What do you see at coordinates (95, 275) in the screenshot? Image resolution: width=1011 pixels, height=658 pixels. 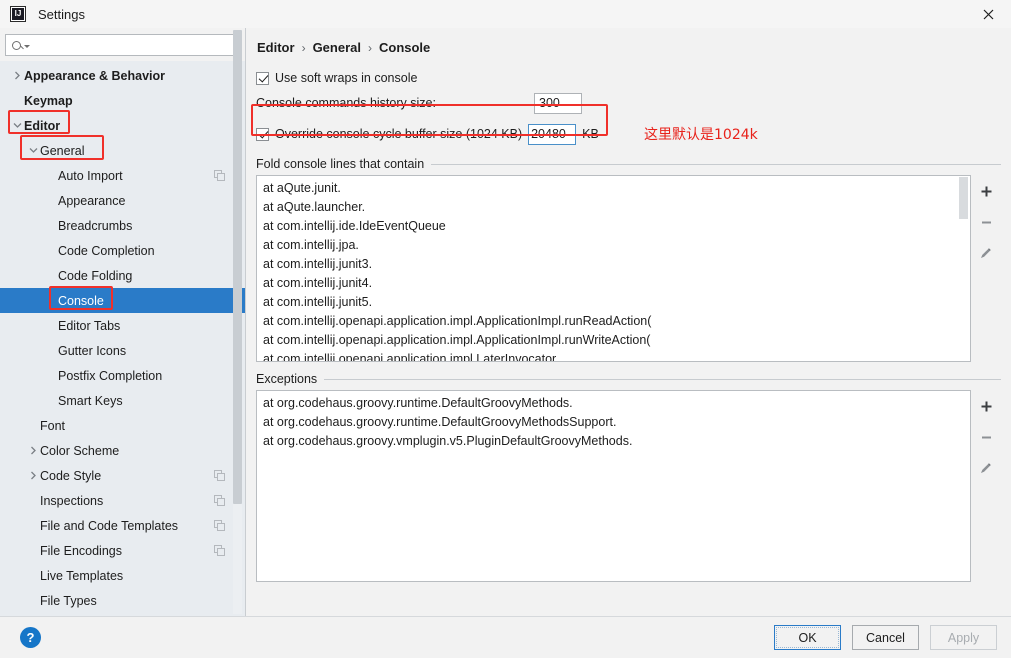 I see `sidebar-item-label: Code Folding` at bounding box center [95, 275].